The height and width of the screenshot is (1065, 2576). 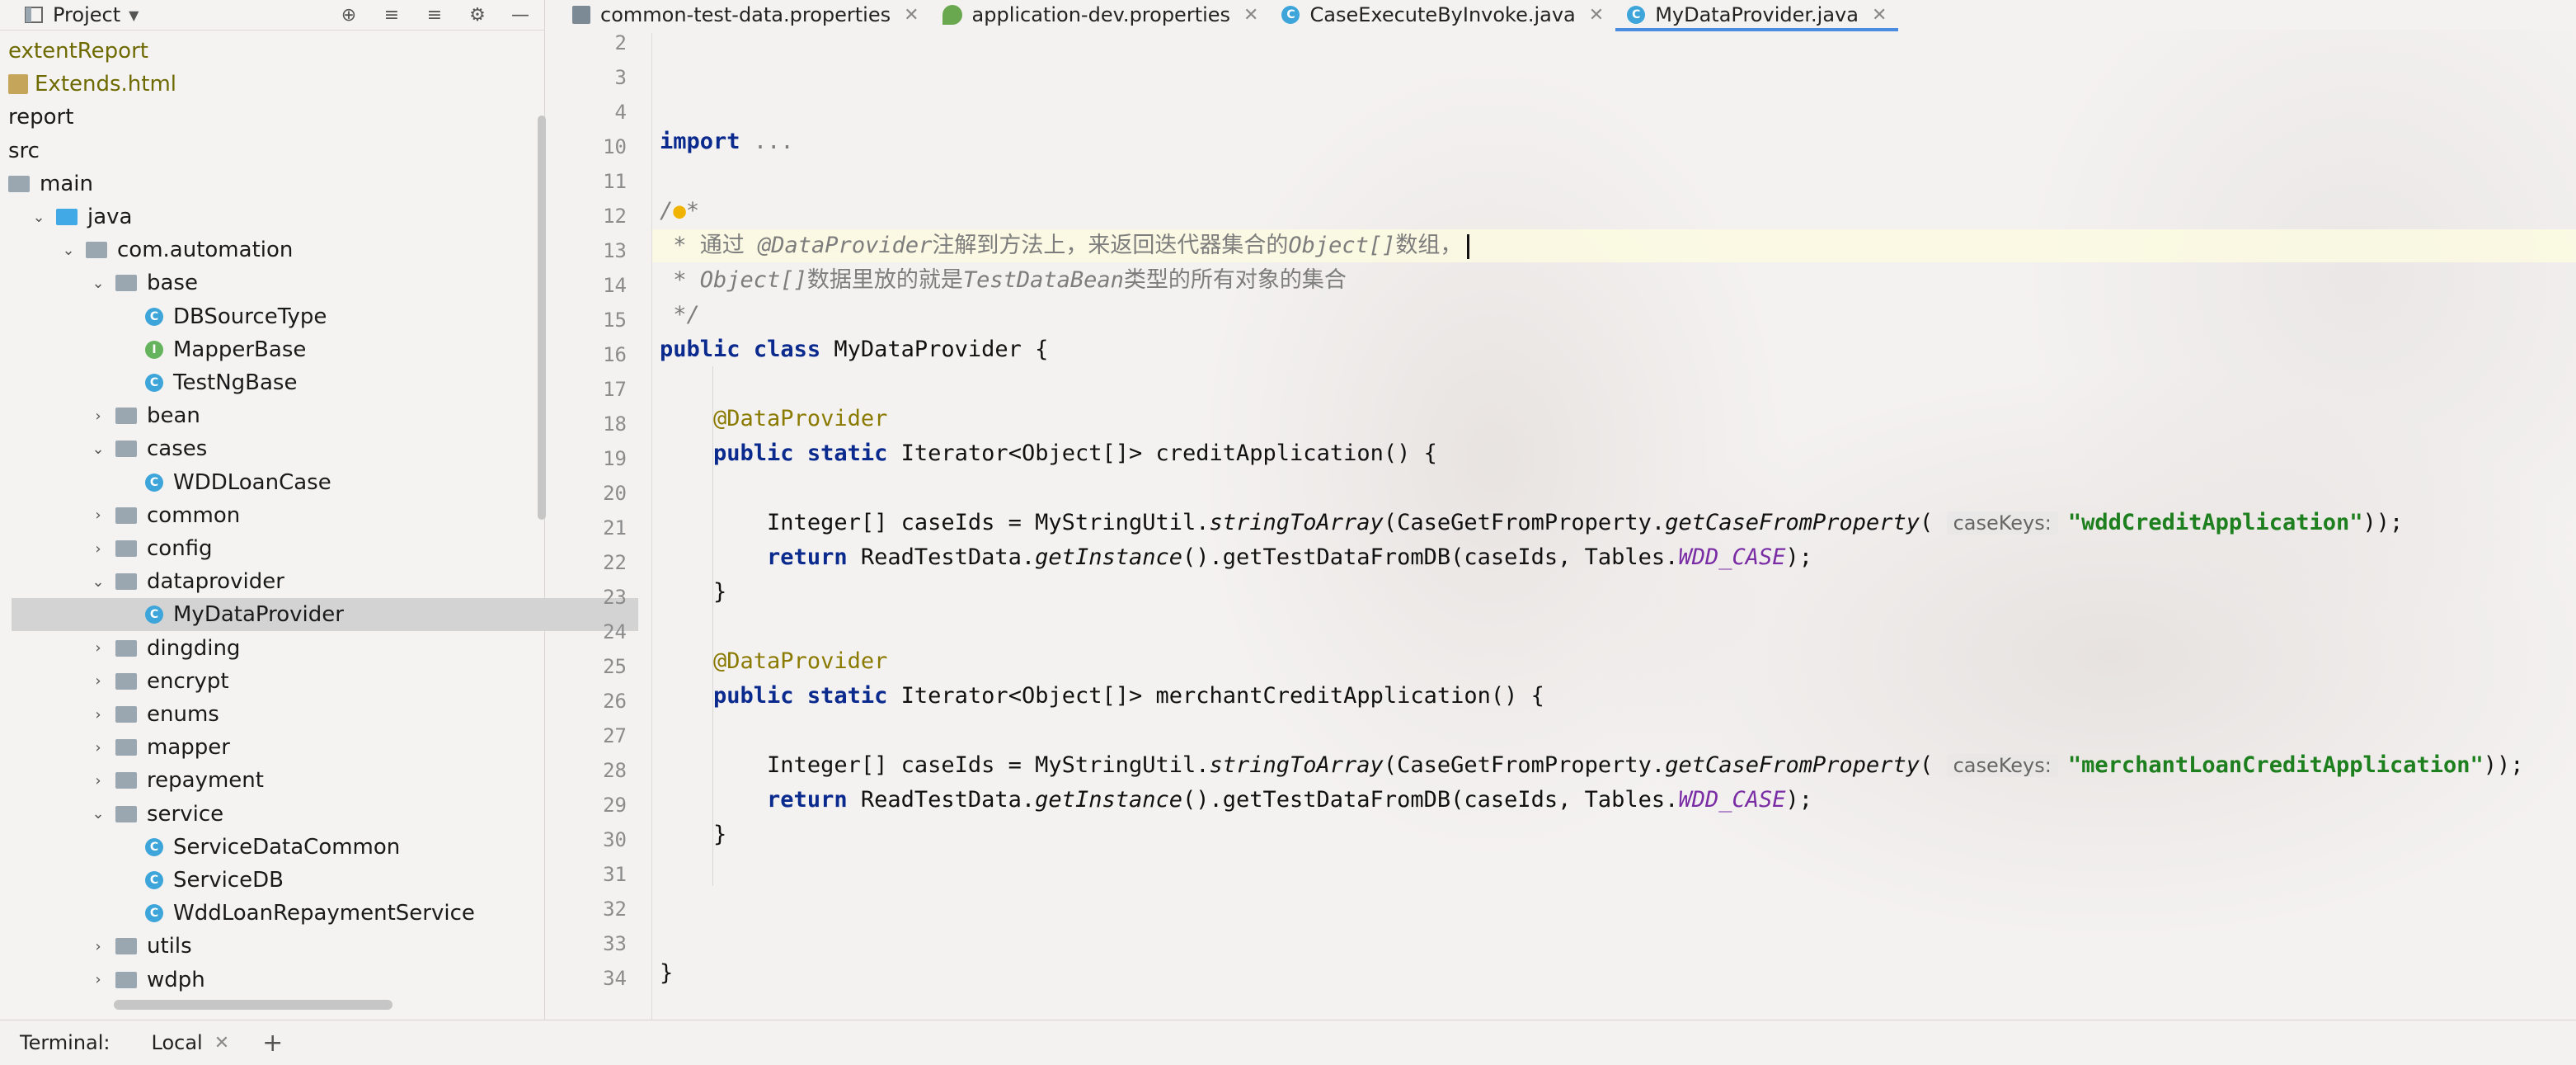 What do you see at coordinates (542, 317) in the screenshot?
I see `project-vertical-scrollbar` at bounding box center [542, 317].